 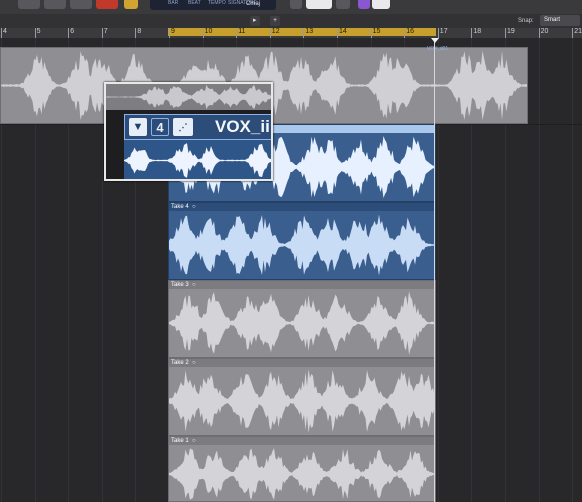 What do you see at coordinates (443, 31) in the screenshot?
I see `bar-number: 17` at bounding box center [443, 31].